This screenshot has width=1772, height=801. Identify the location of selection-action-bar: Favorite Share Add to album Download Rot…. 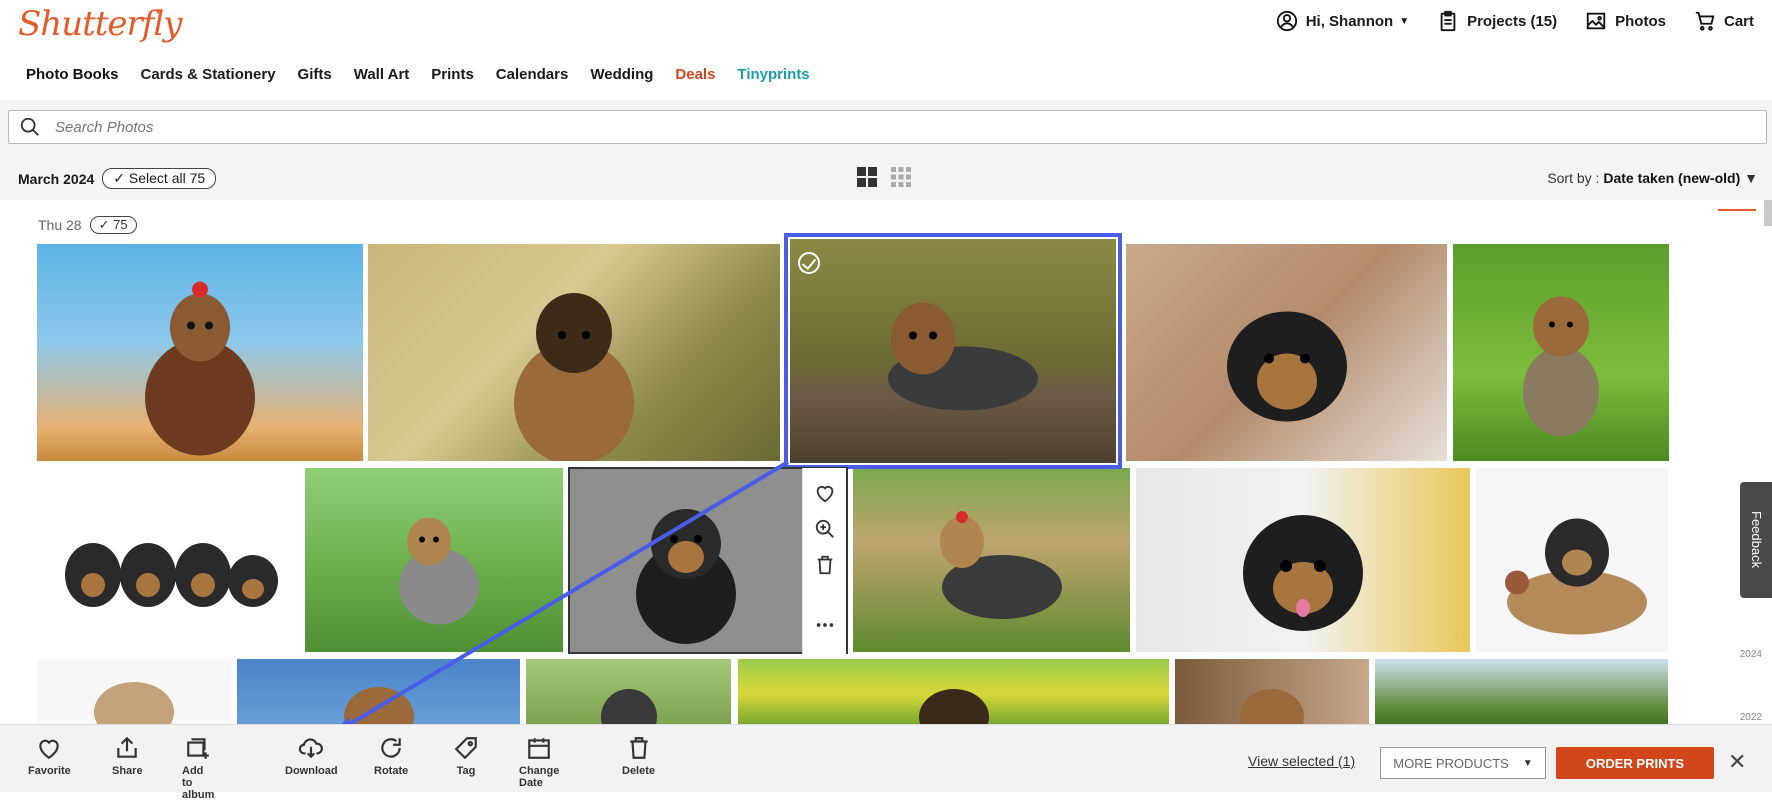
(886, 762).